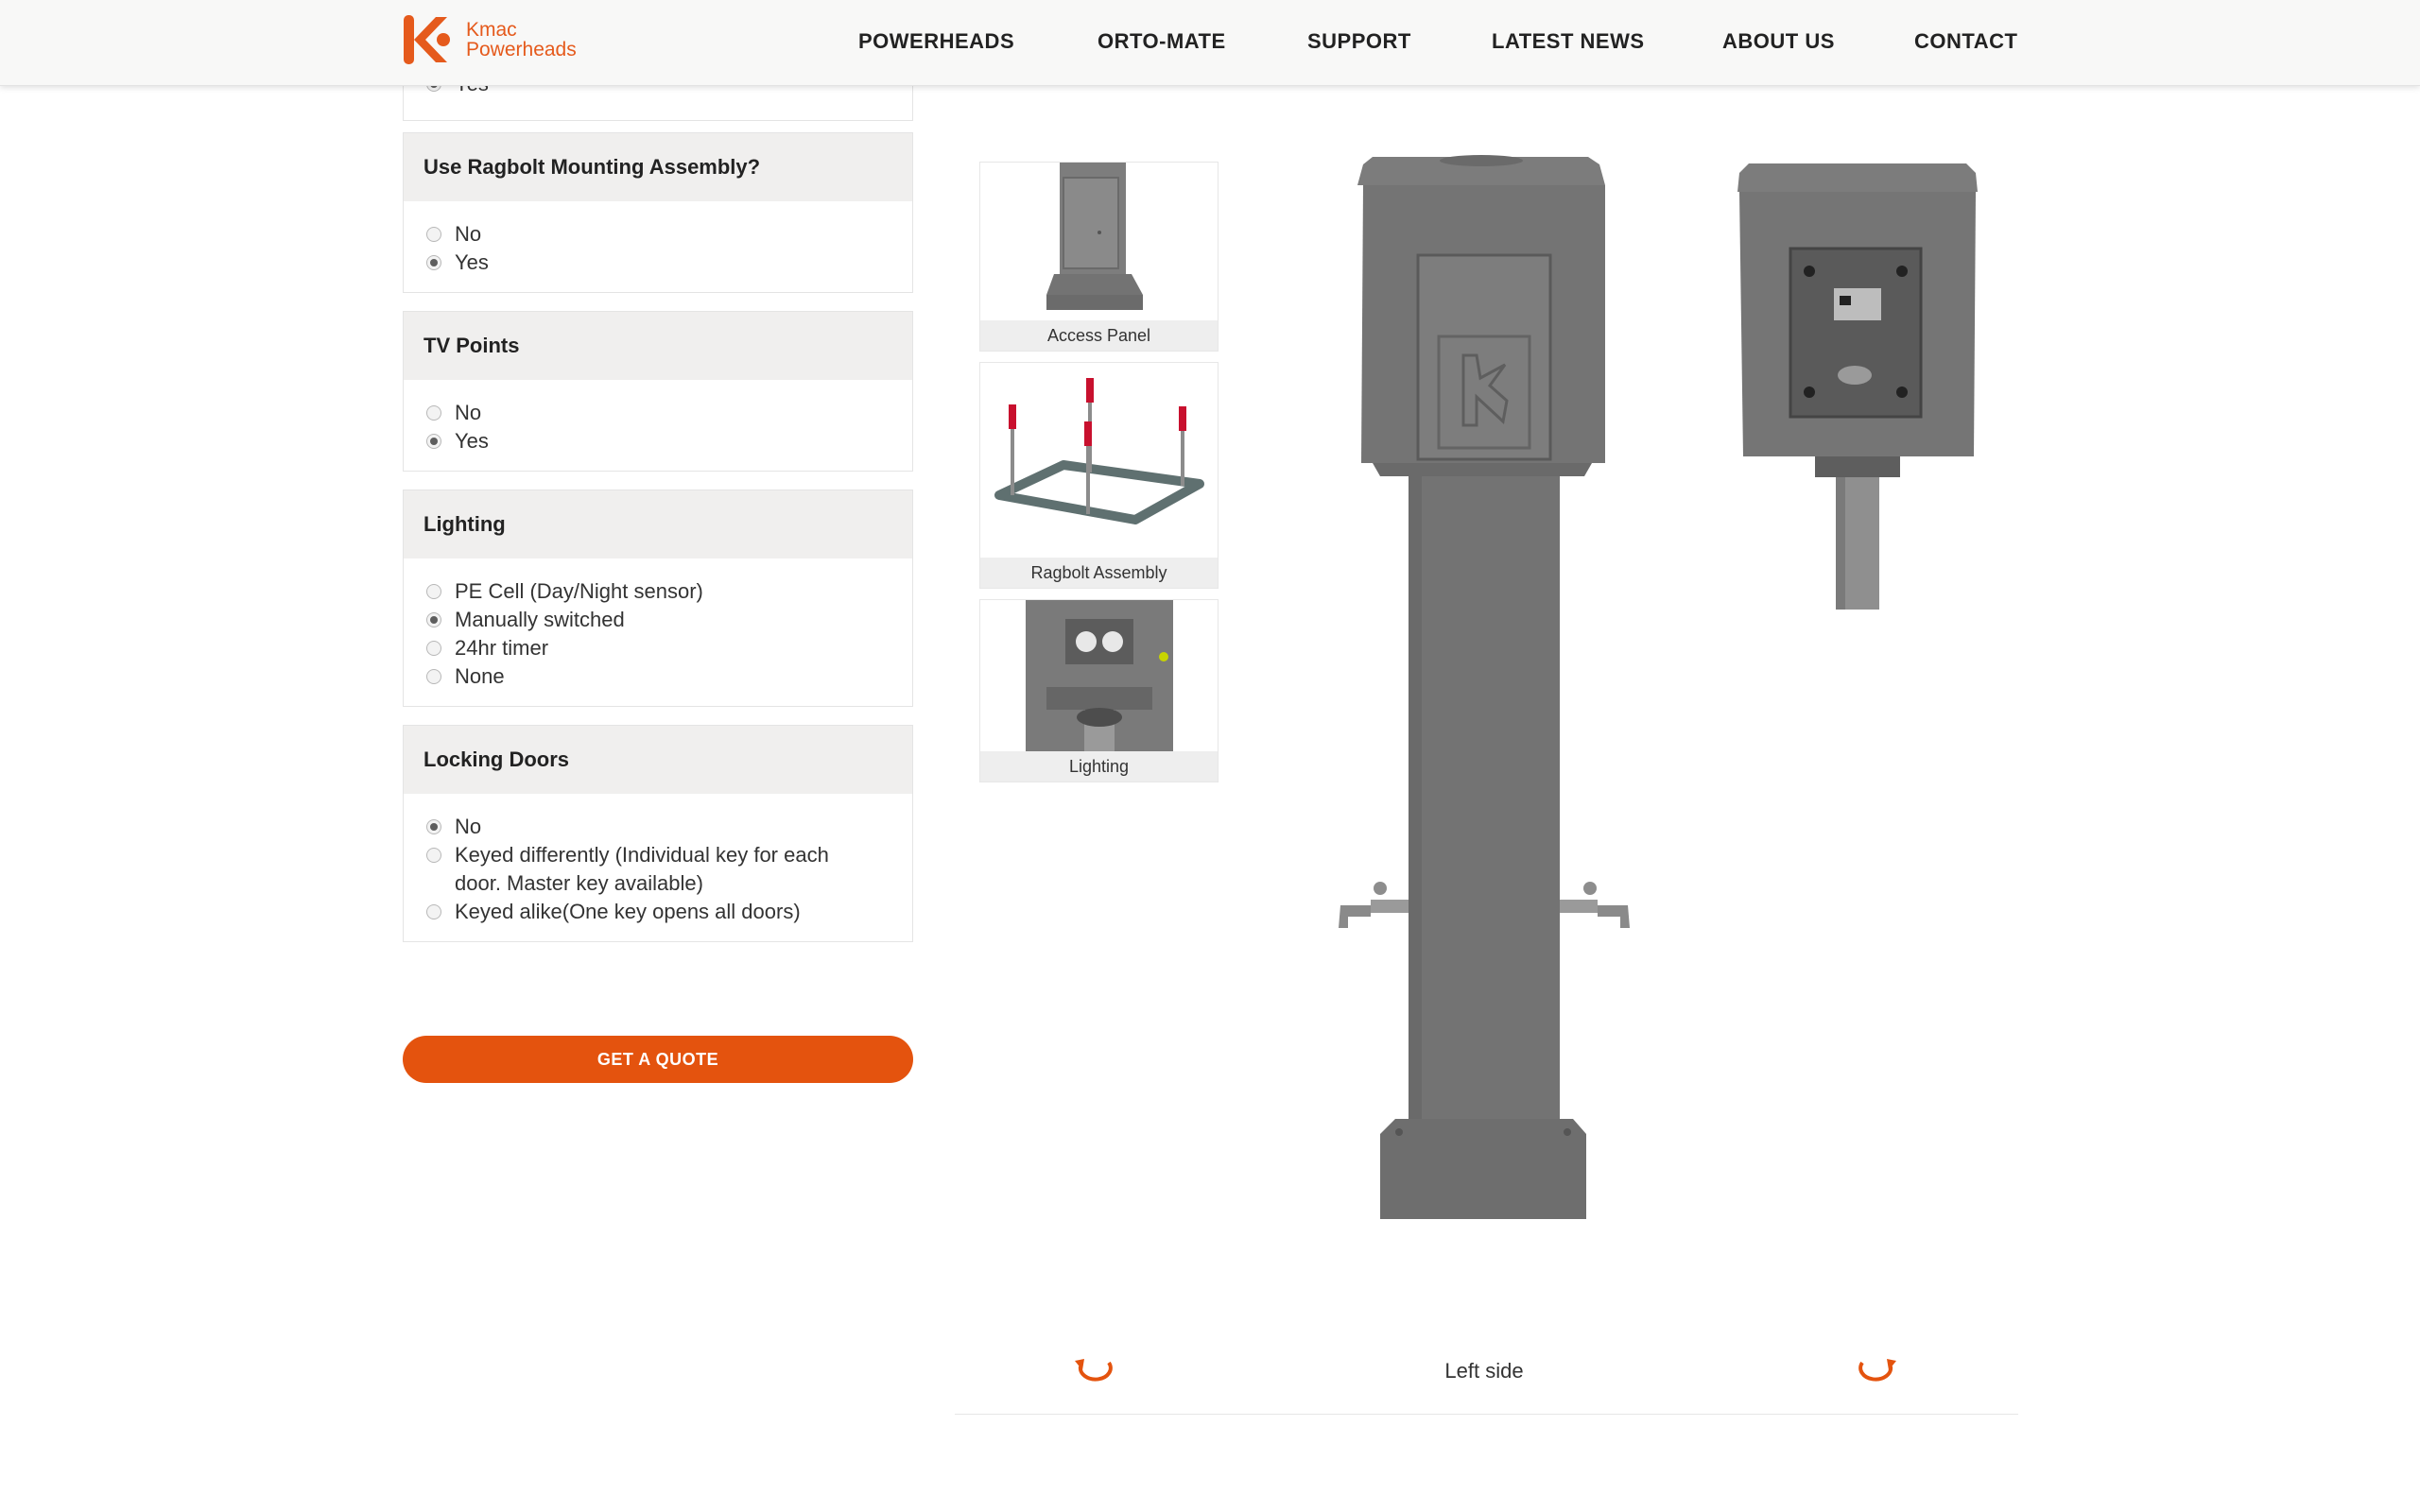  I want to click on thumbnail-access-panel: Access Panel, so click(1099, 257).